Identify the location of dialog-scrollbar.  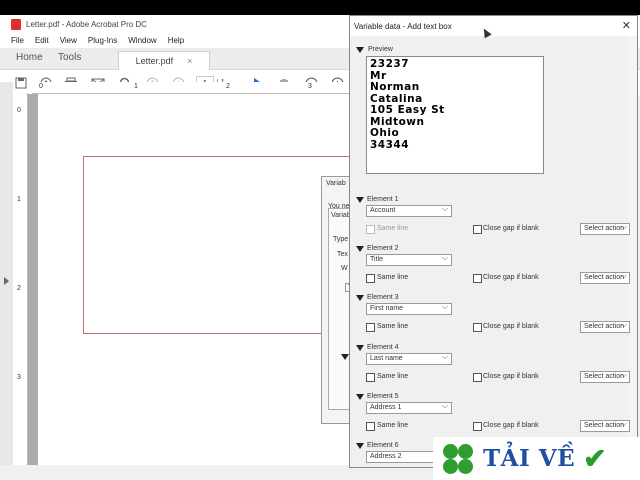
(633, 251).